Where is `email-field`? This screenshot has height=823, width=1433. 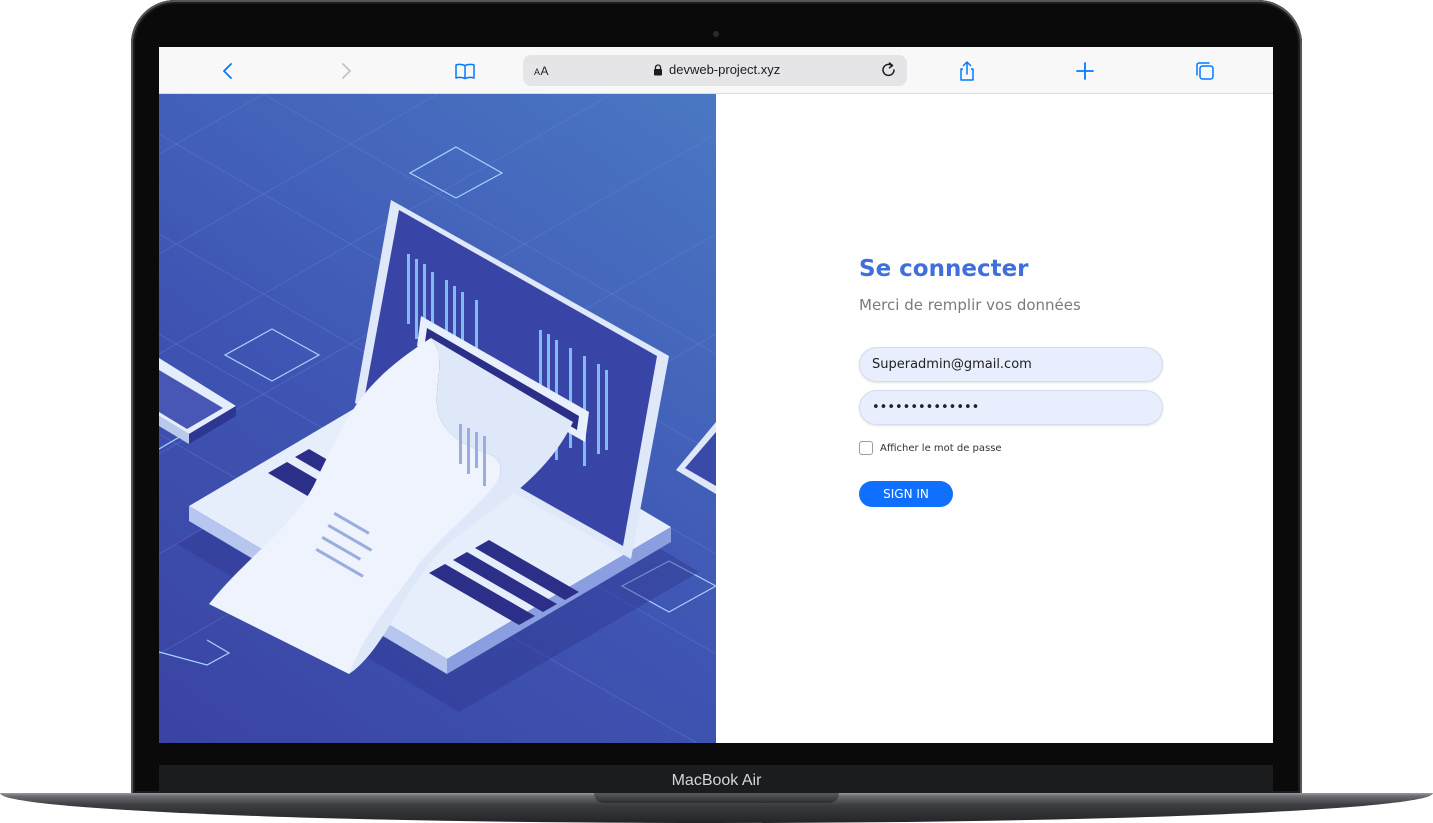 email-field is located at coordinates (1011, 364).